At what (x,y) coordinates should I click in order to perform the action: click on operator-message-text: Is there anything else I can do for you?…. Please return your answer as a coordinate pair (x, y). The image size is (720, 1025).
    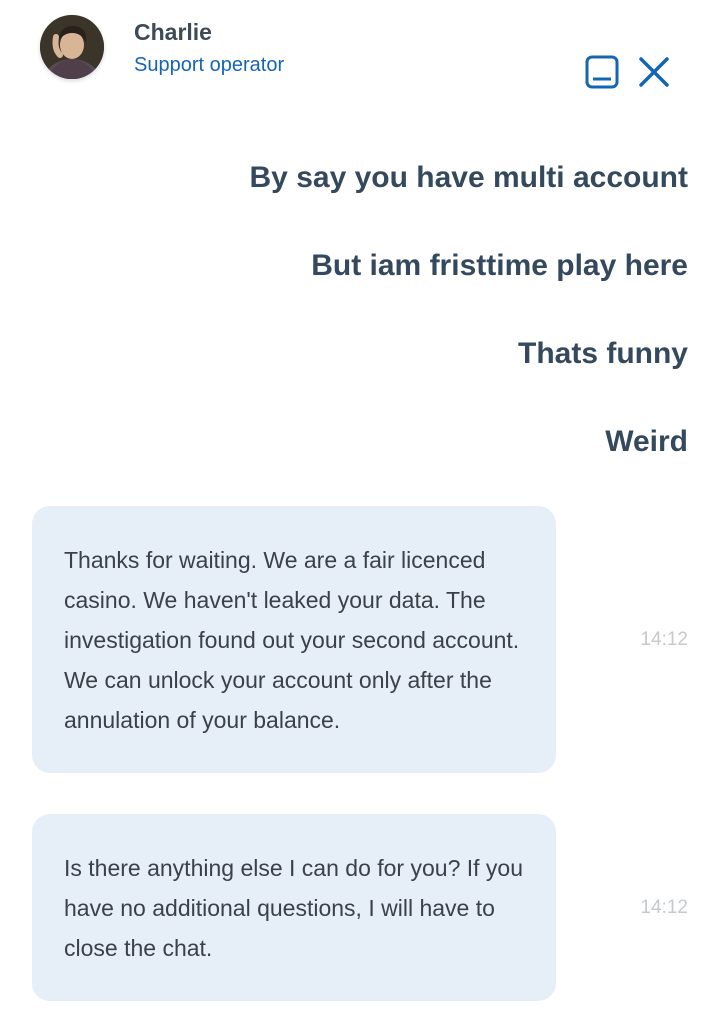
    Looking at the image, I should click on (294, 908).